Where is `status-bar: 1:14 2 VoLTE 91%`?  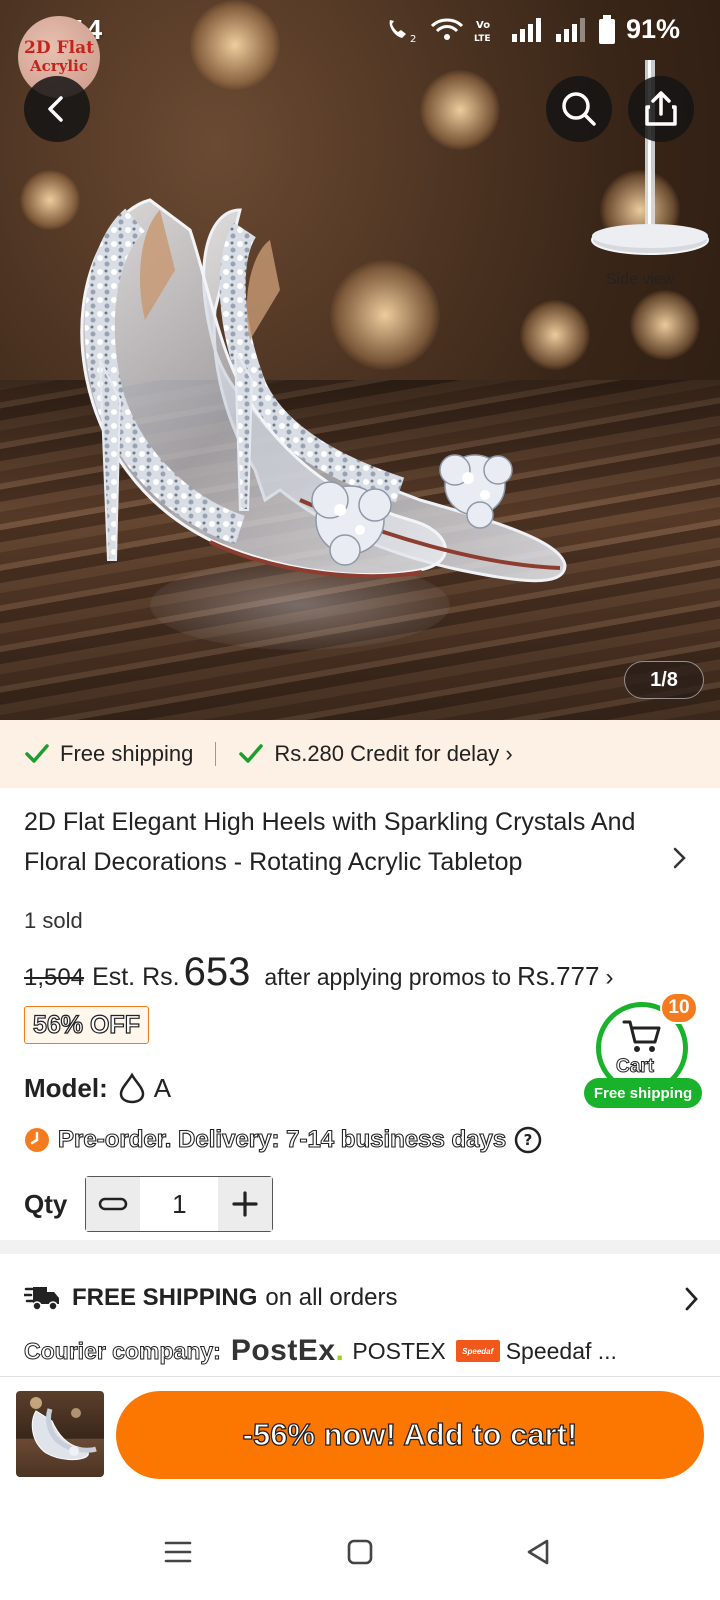
status-bar: 1:14 2 VoLTE 91% is located at coordinates (360, 31).